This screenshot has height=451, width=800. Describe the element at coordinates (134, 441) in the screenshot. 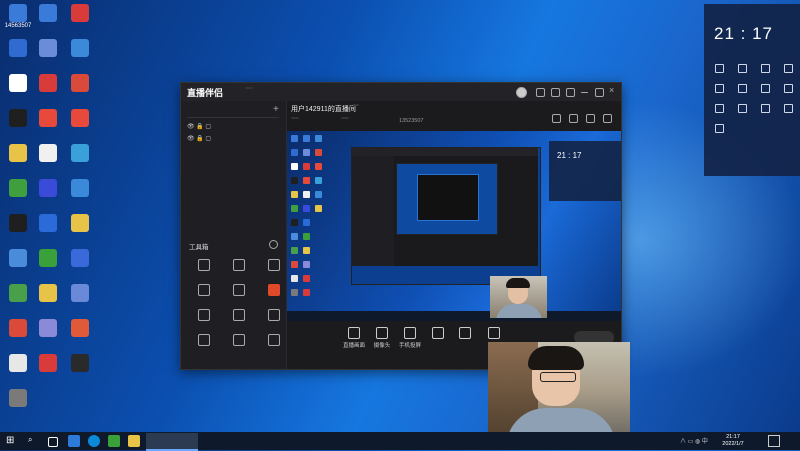

I see `folder-icon` at that location.